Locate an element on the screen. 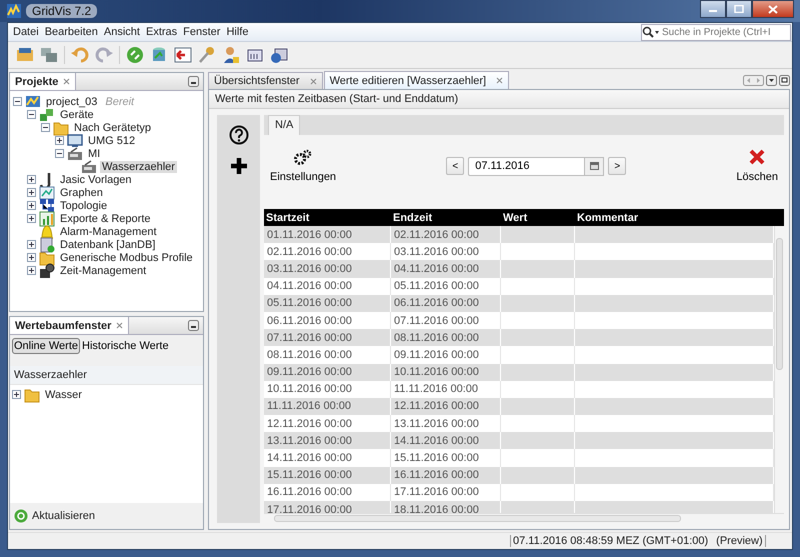  menu-item: Ansicht is located at coordinates (121, 32).